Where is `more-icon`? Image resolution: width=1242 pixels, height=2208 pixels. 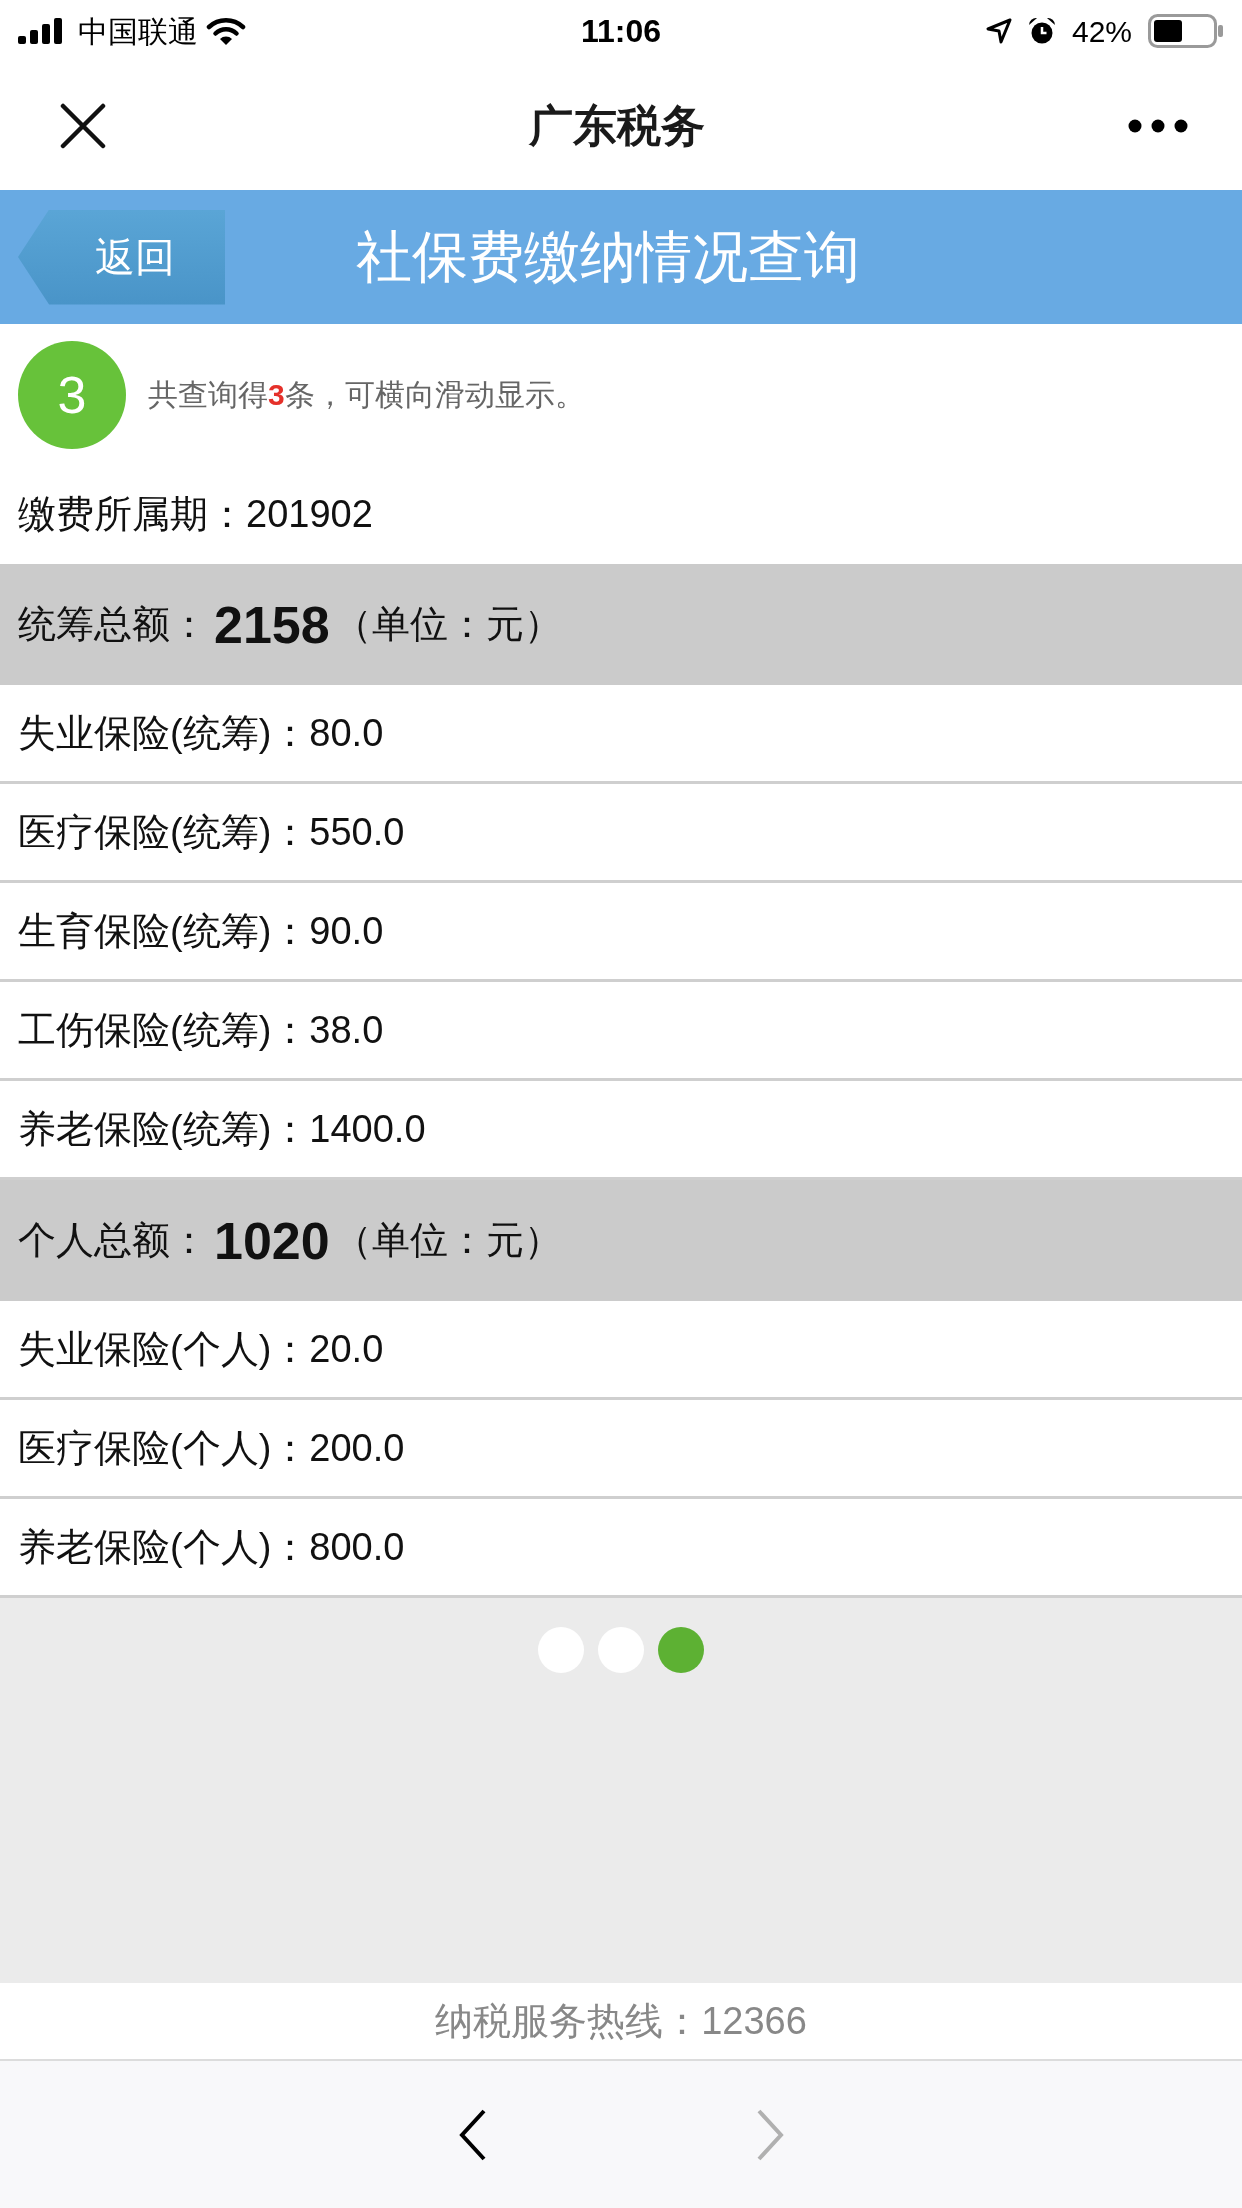
more-icon is located at coordinates (1158, 126).